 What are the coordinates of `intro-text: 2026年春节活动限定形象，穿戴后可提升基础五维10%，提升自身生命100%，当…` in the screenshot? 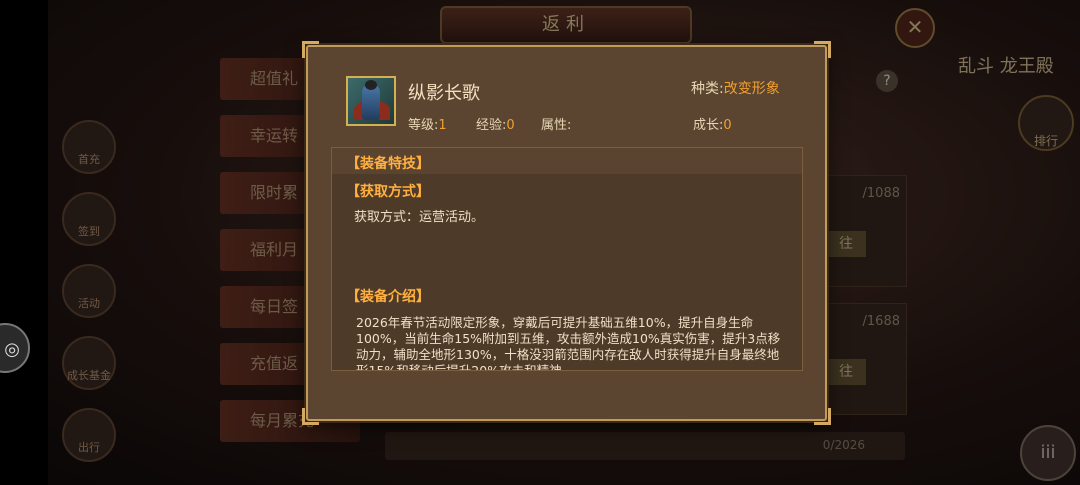 It's located at (568, 343).